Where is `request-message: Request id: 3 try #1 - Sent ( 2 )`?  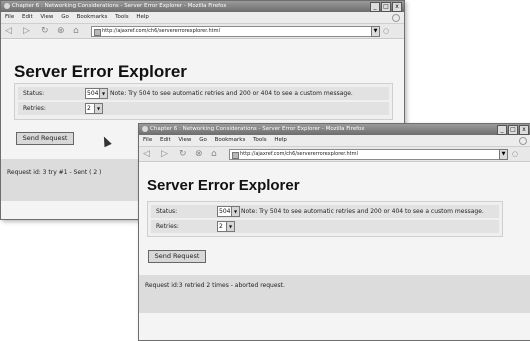
request-message: Request id: 3 try #1 - Sent ( 2 ) is located at coordinates (54, 172).